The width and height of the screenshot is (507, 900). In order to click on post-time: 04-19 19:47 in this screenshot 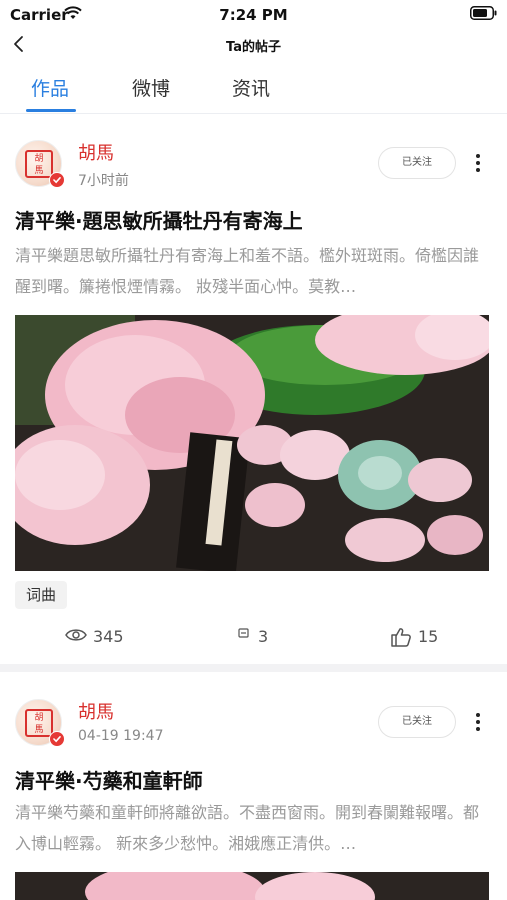, I will do `click(121, 736)`.